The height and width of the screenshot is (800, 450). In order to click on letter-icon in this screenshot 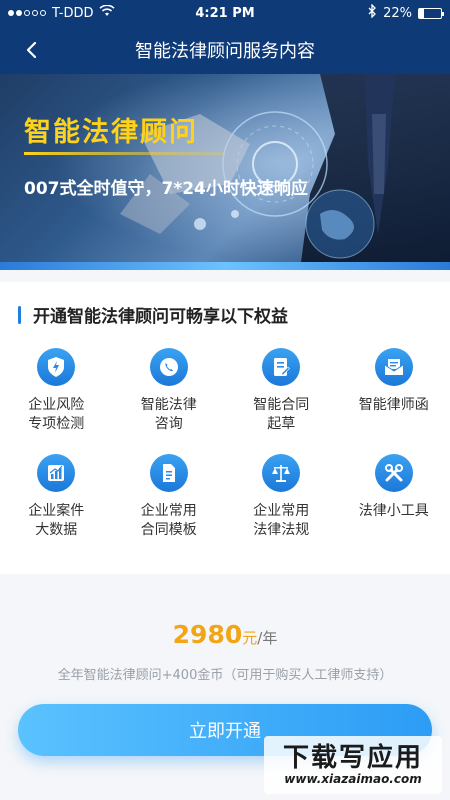, I will do `click(393, 367)`.